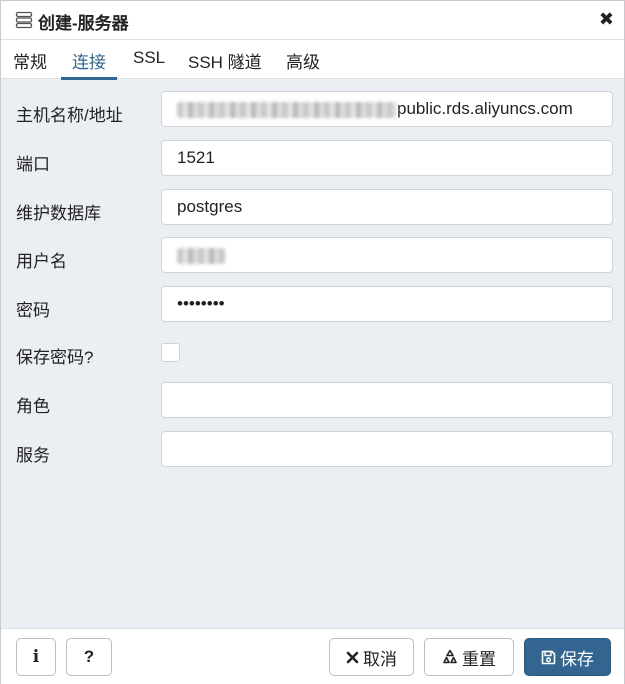 The image size is (625, 684). I want to click on dialog-titlebar: 创建-服务器 ✖, so click(312, 20).